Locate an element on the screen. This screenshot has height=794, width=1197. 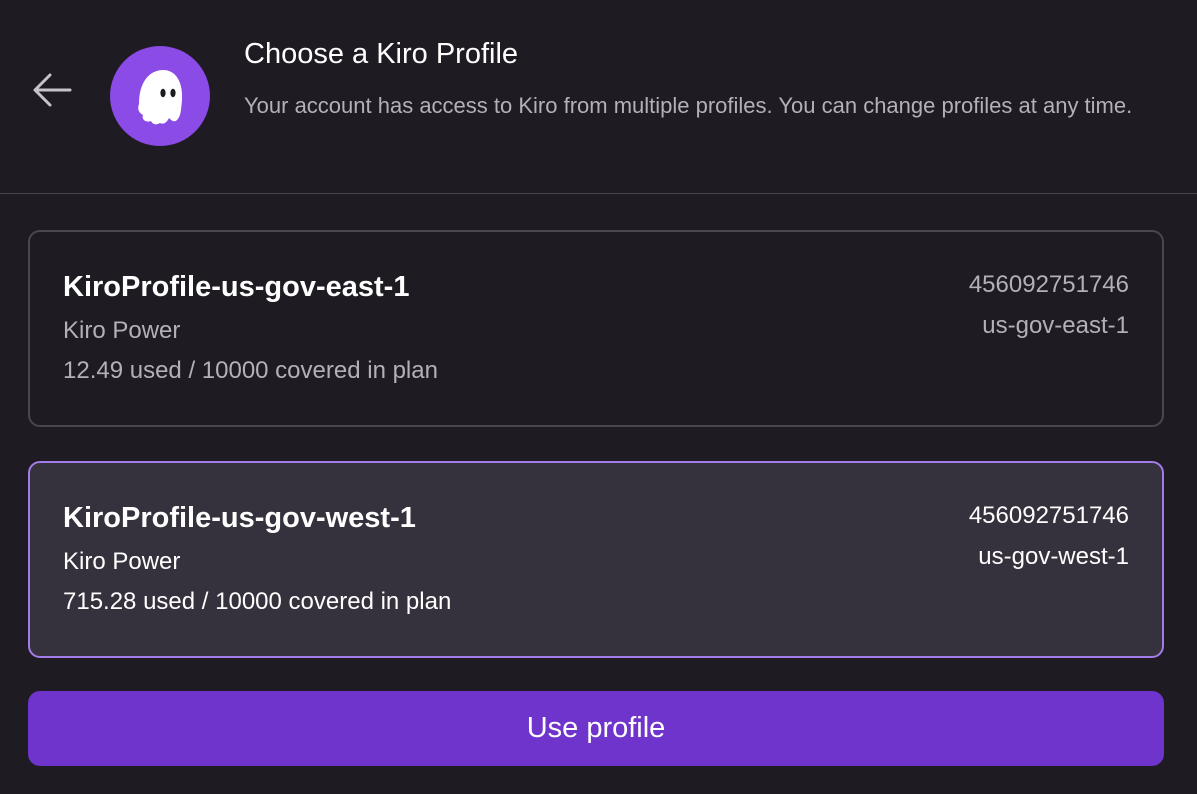
profile-name: KiroProfile-us-gov-east-1 is located at coordinates (236, 287).